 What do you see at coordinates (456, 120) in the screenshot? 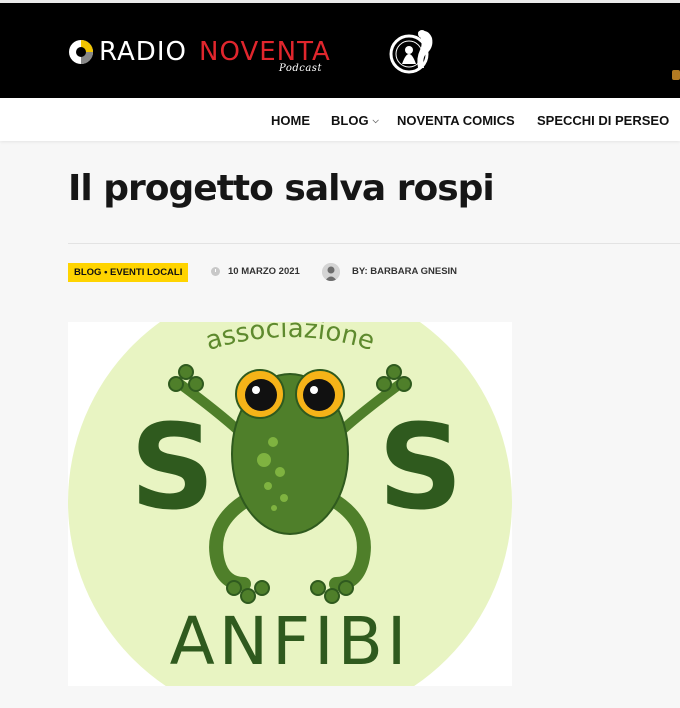
I see `nav-noventa-comics: NOVENTA COMICS` at bounding box center [456, 120].